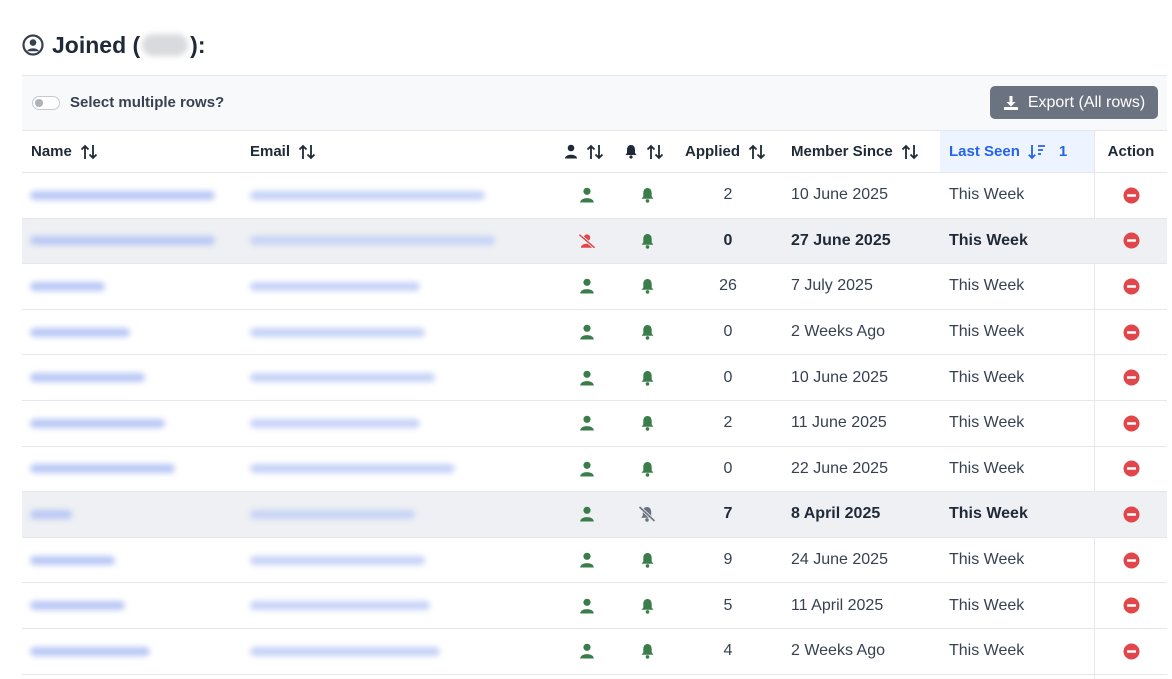 Image resolution: width=1172 pixels, height=679 pixels. I want to click on table-row: 2 11 June 2025 This Week, so click(594, 424).